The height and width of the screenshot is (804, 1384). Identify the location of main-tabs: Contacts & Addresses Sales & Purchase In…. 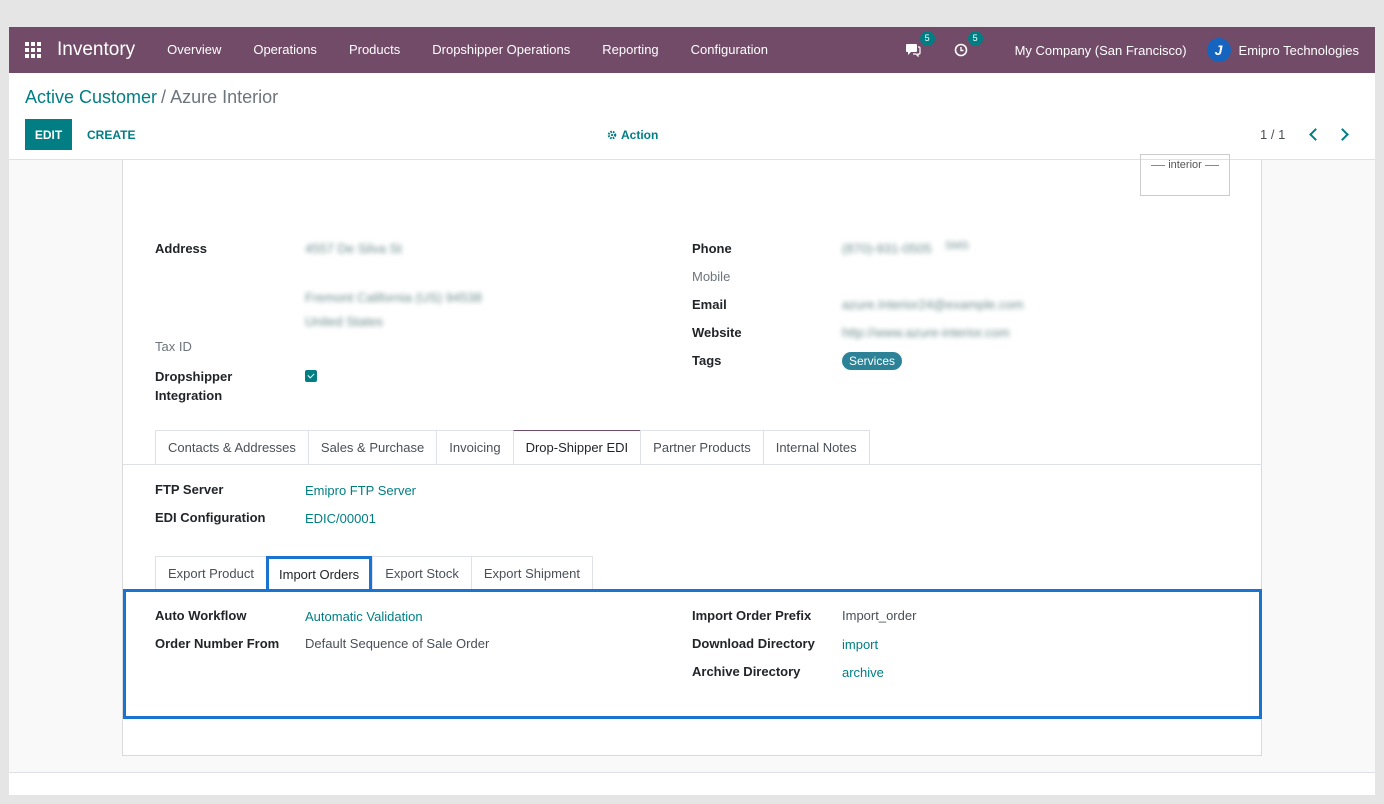
(512, 447).